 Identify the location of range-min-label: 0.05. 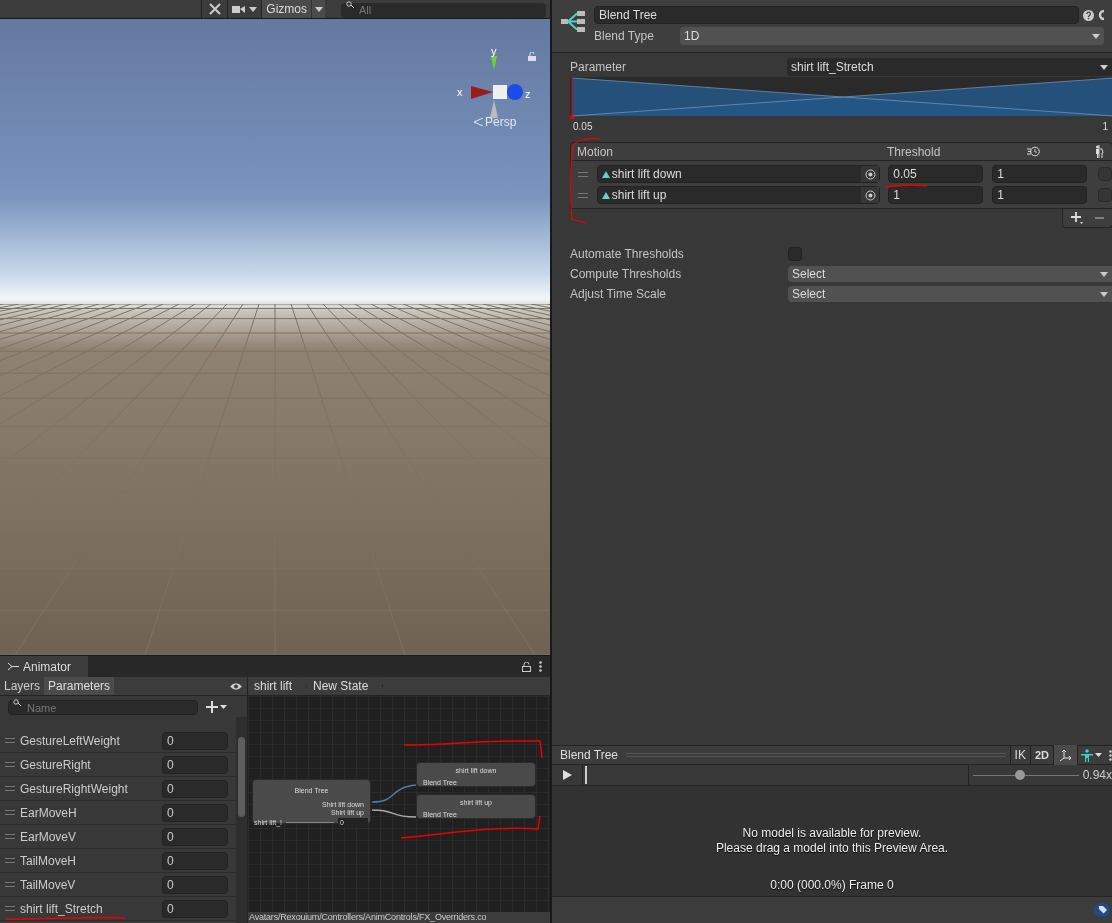
(582, 127).